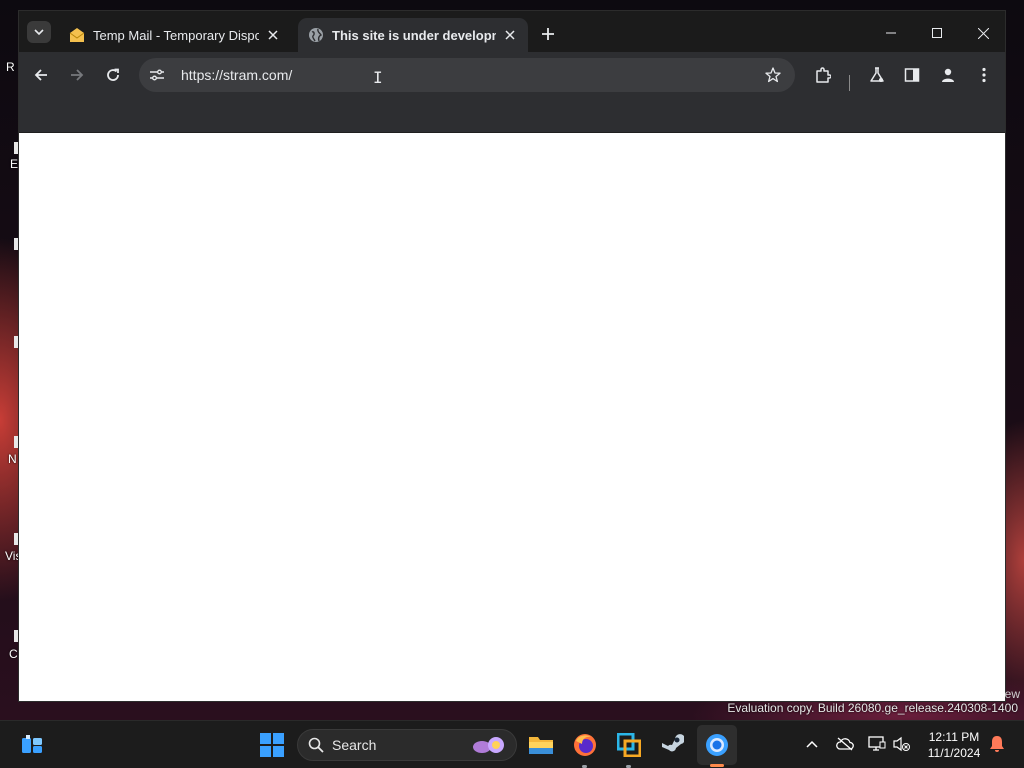  I want to click on new-tab-button, so click(548, 34).